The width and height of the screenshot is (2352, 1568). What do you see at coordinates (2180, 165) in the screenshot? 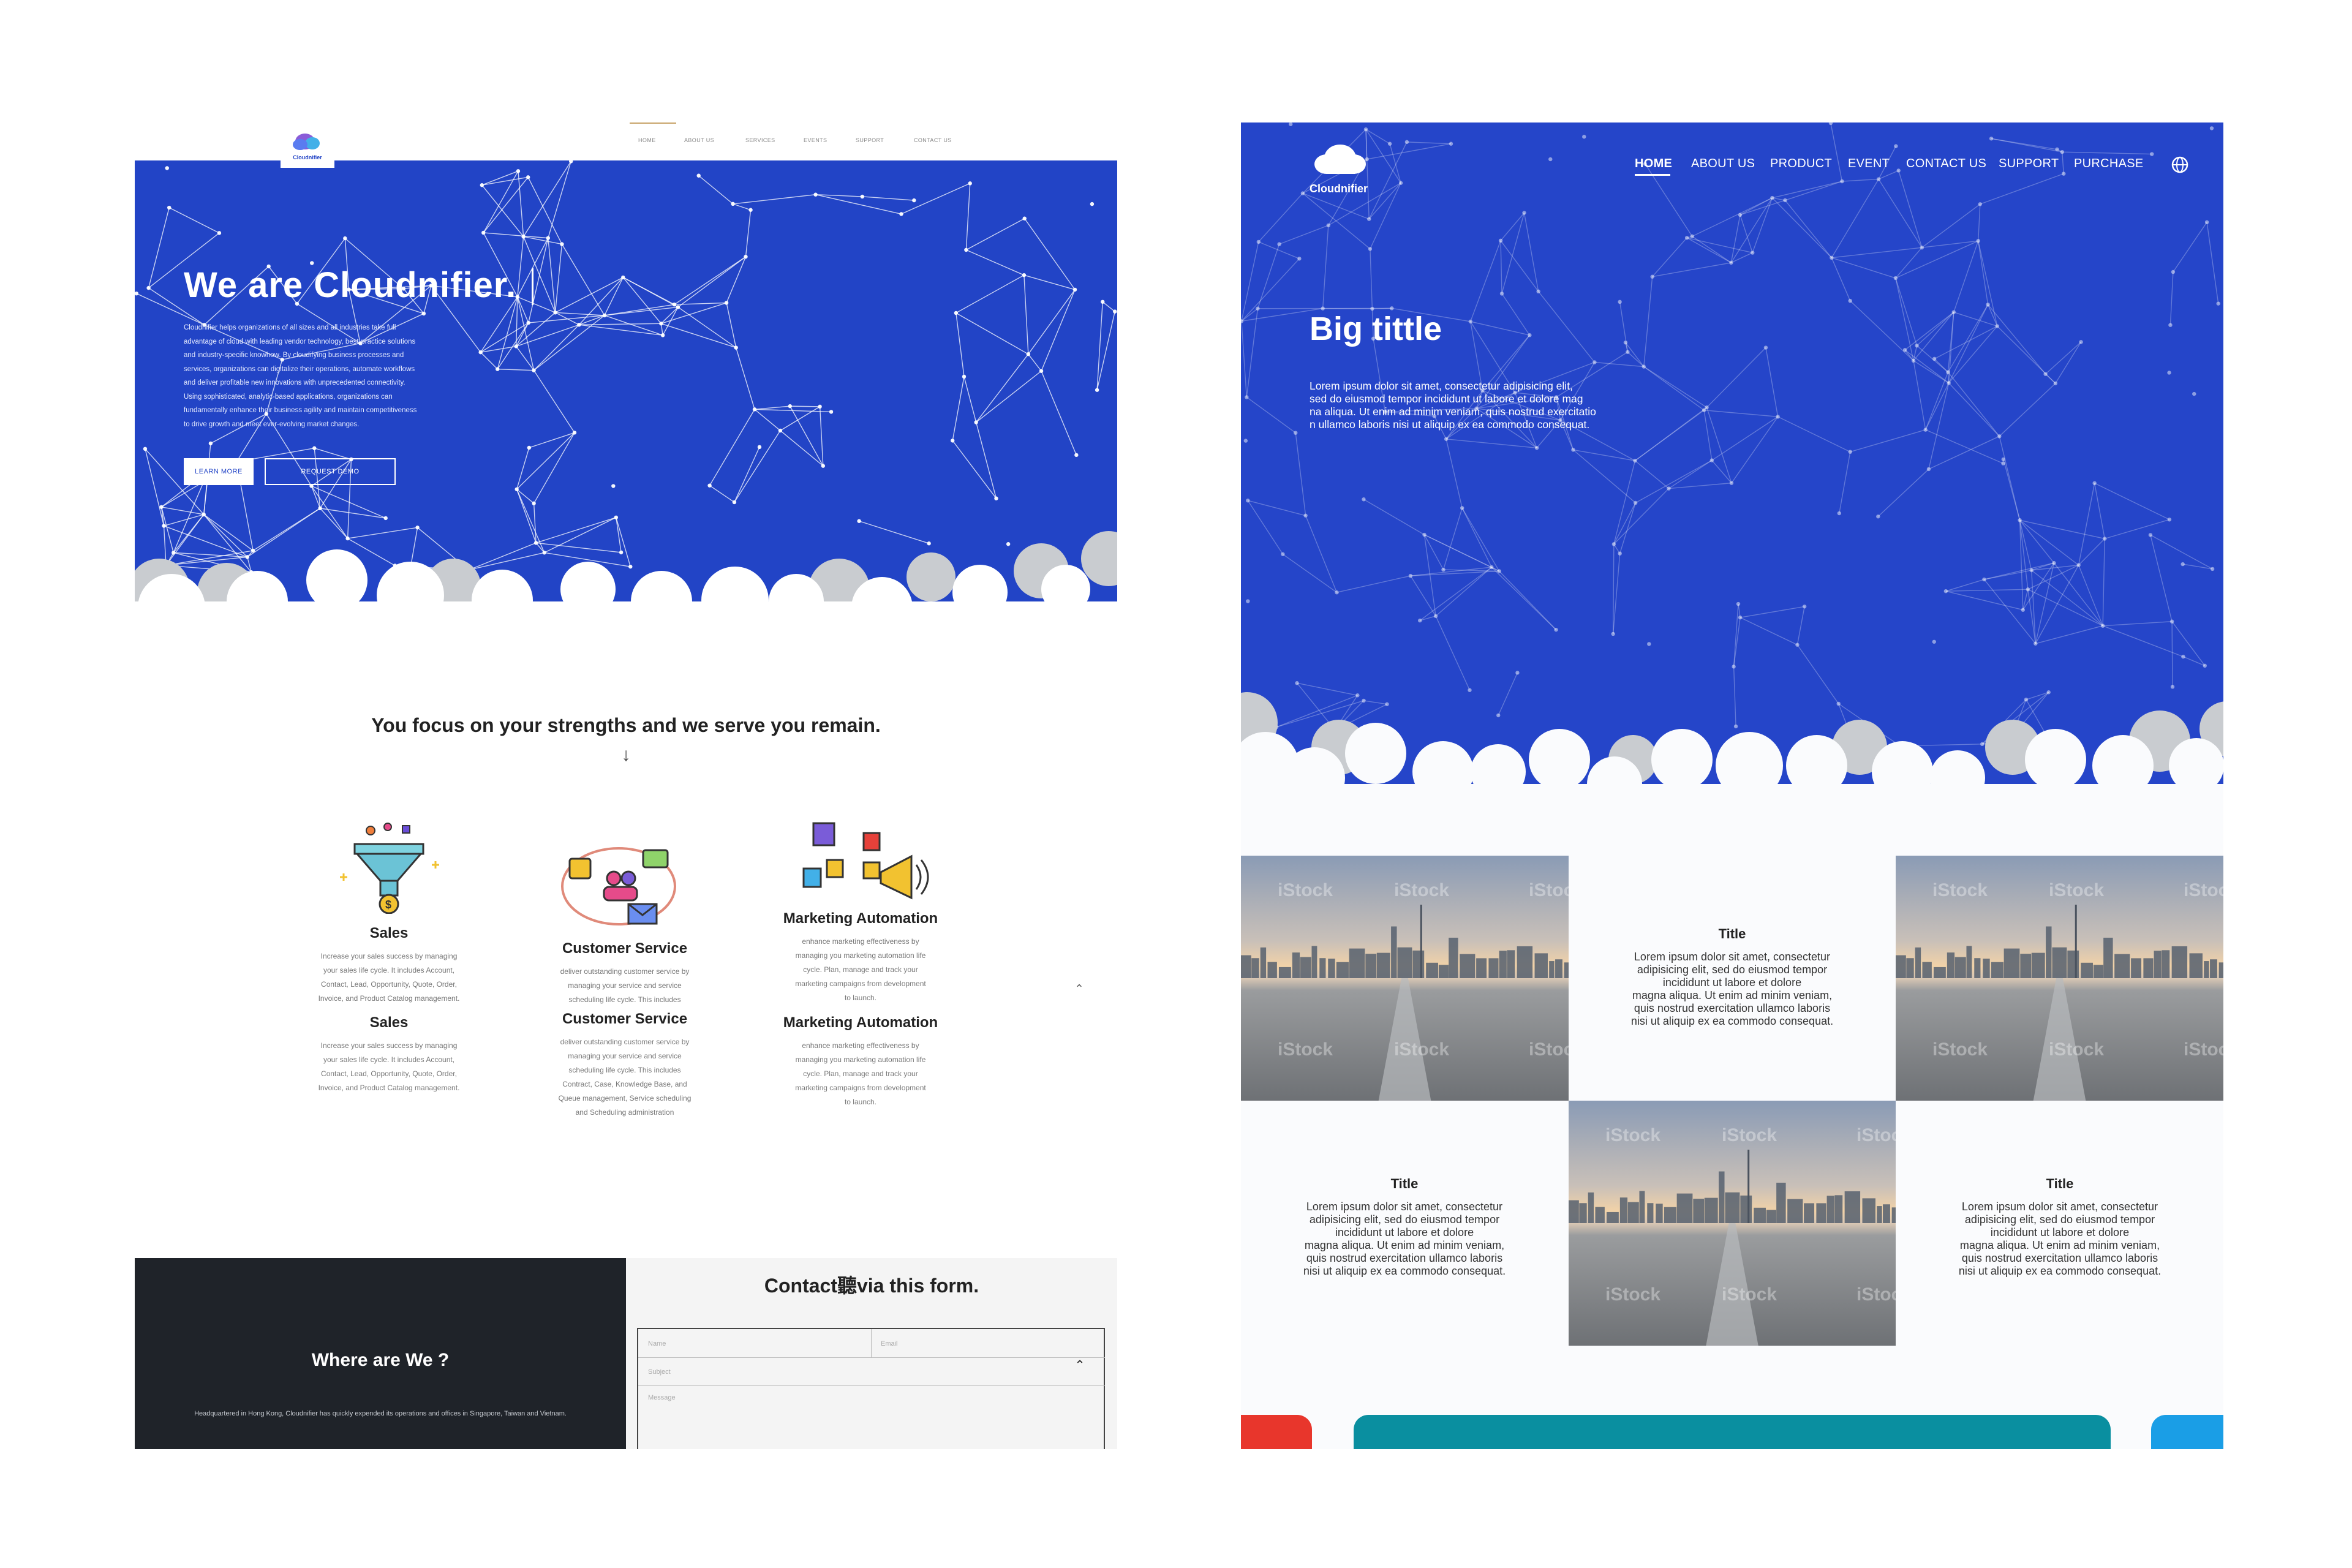
I see `globe-icon` at bounding box center [2180, 165].